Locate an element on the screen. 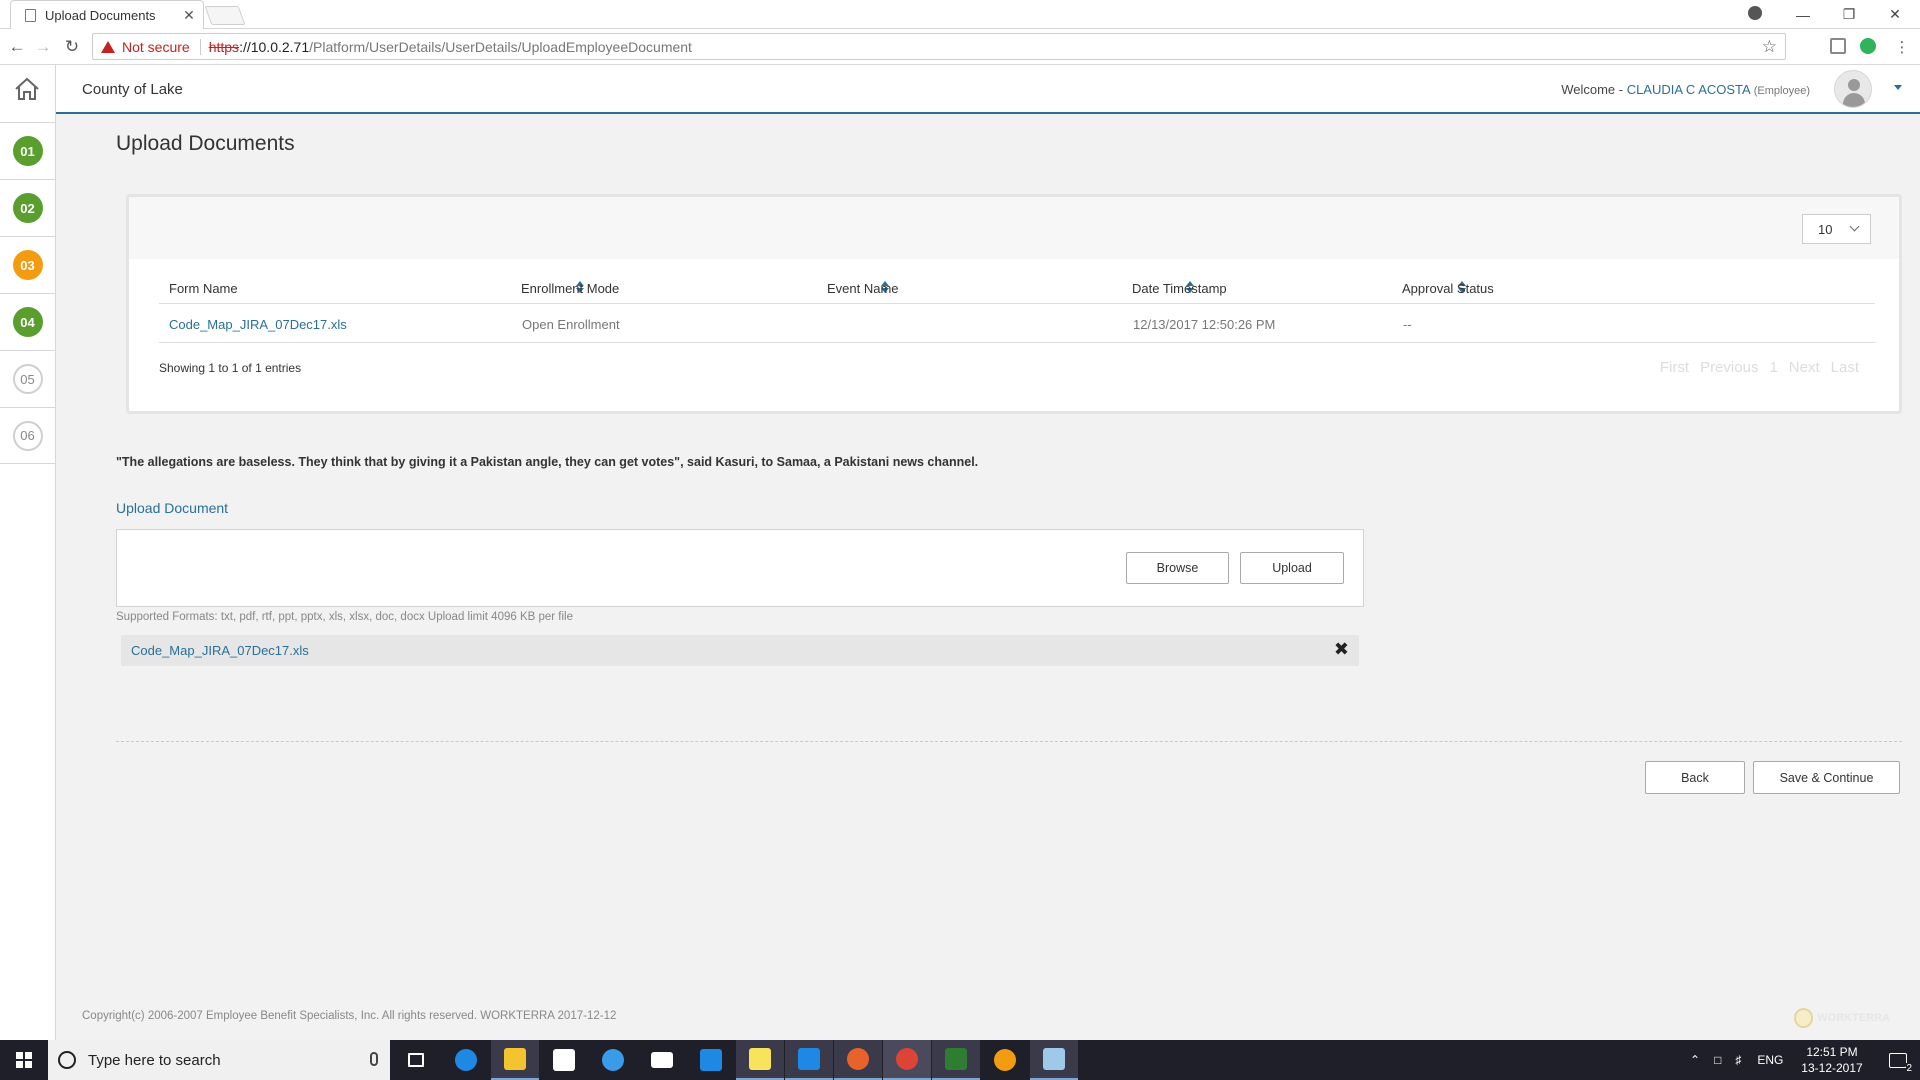  welcome-label: Welcome - is located at coordinates (1594, 89).